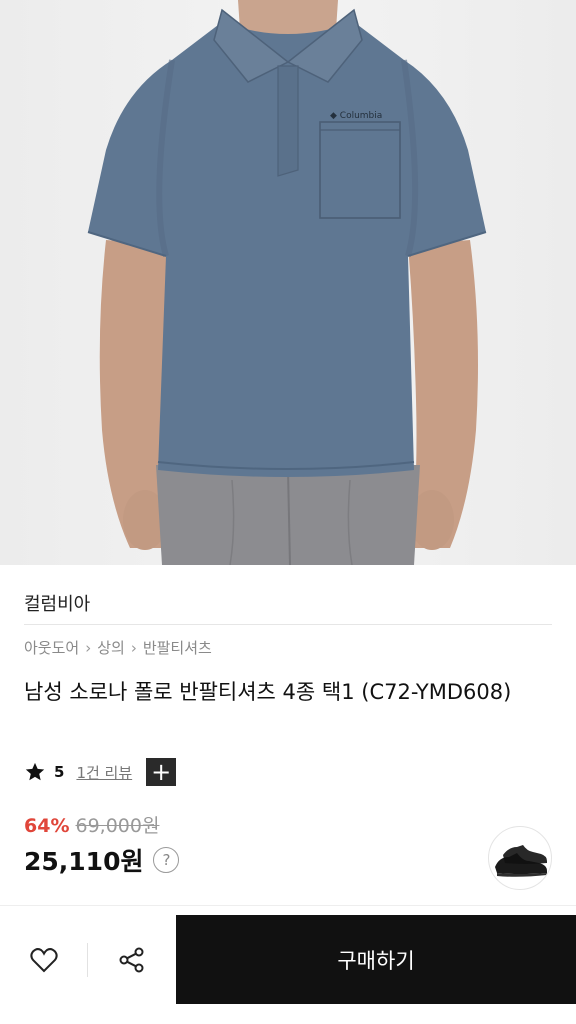 The height and width of the screenshot is (1024, 576). Describe the element at coordinates (268, 692) in the screenshot. I see `product-title: 남성 소로나 폴로 반팔티셔츠 4종 택1 (C72-YMD608)` at that location.